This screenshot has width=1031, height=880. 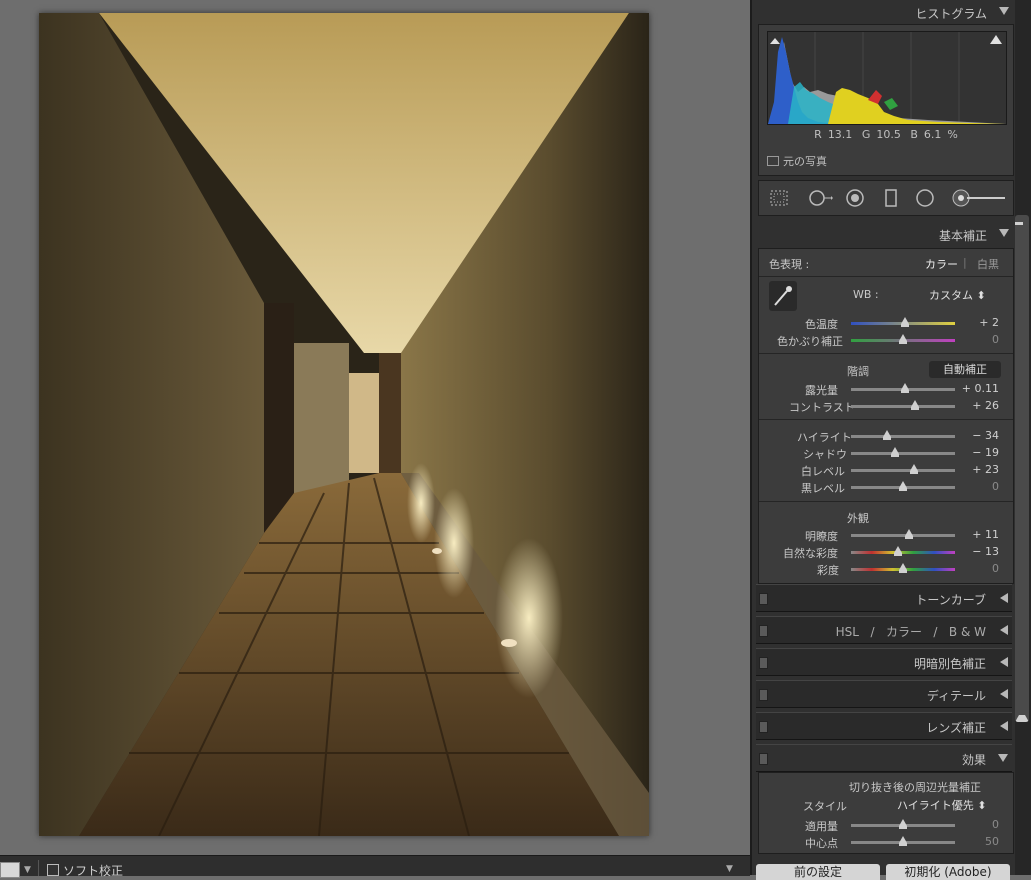 What do you see at coordinates (884, 662) in the screenshot?
I see `split-toning-header: 明暗別色補正` at bounding box center [884, 662].